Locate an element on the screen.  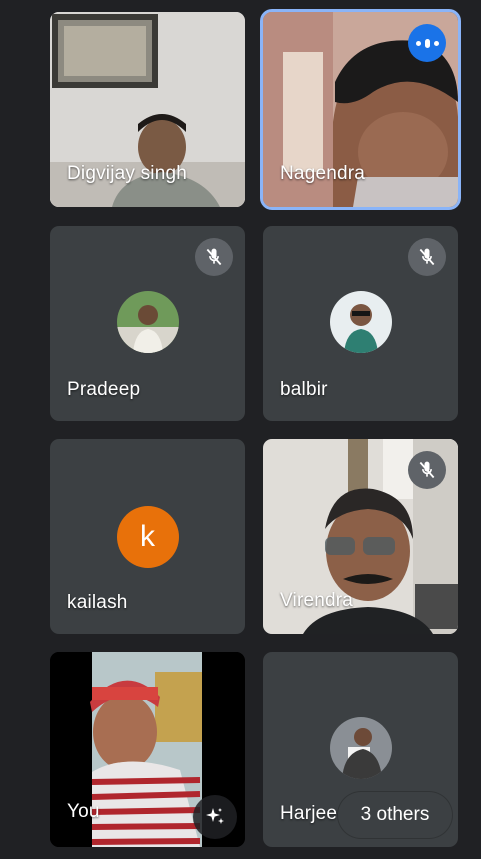
participant-name: Digvijay singh is located at coordinates (127, 173).